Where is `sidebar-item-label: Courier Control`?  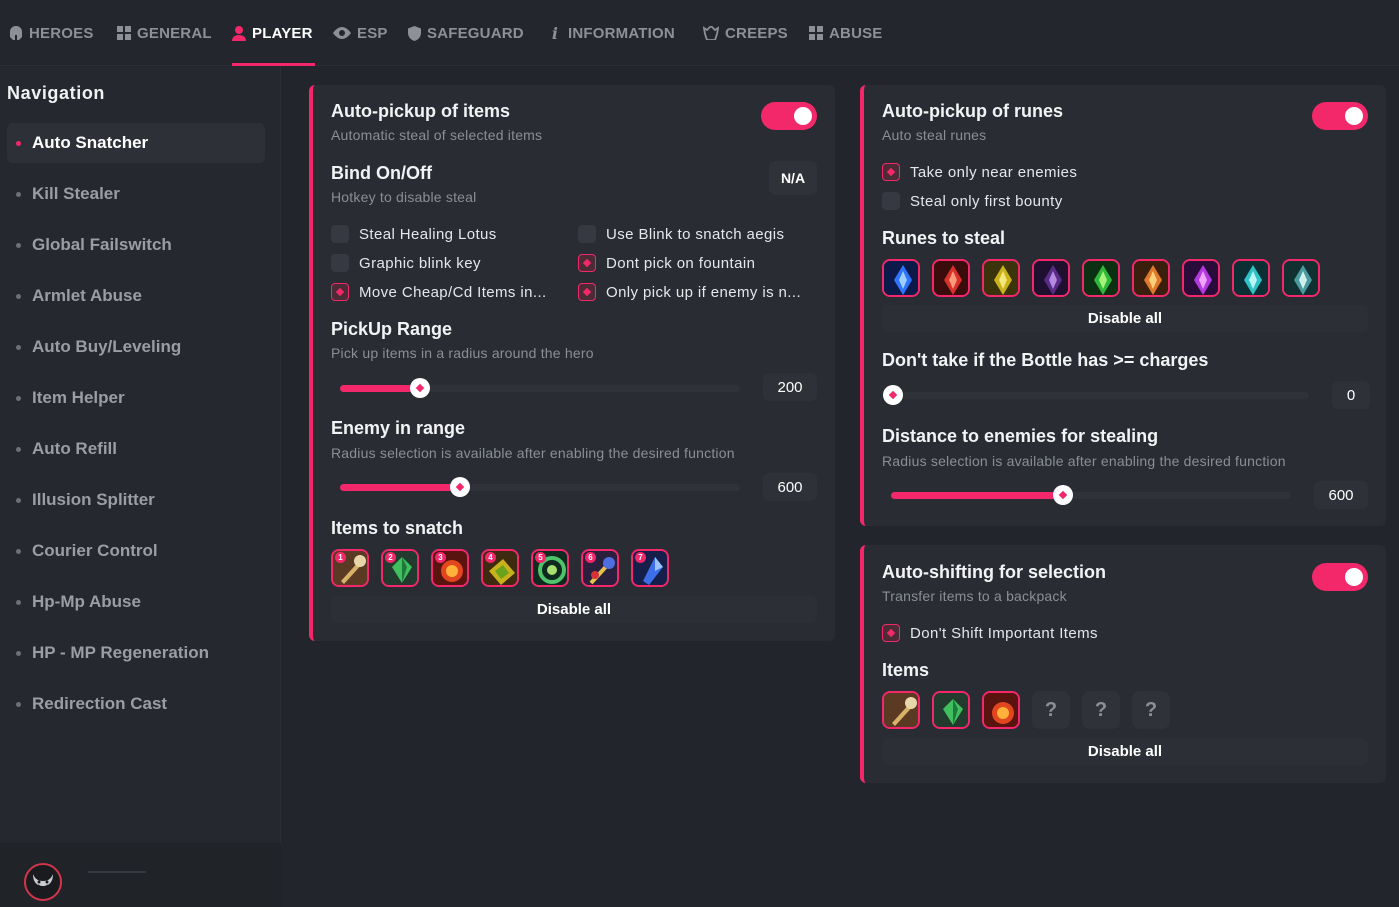 sidebar-item-label: Courier Control is located at coordinates (95, 550).